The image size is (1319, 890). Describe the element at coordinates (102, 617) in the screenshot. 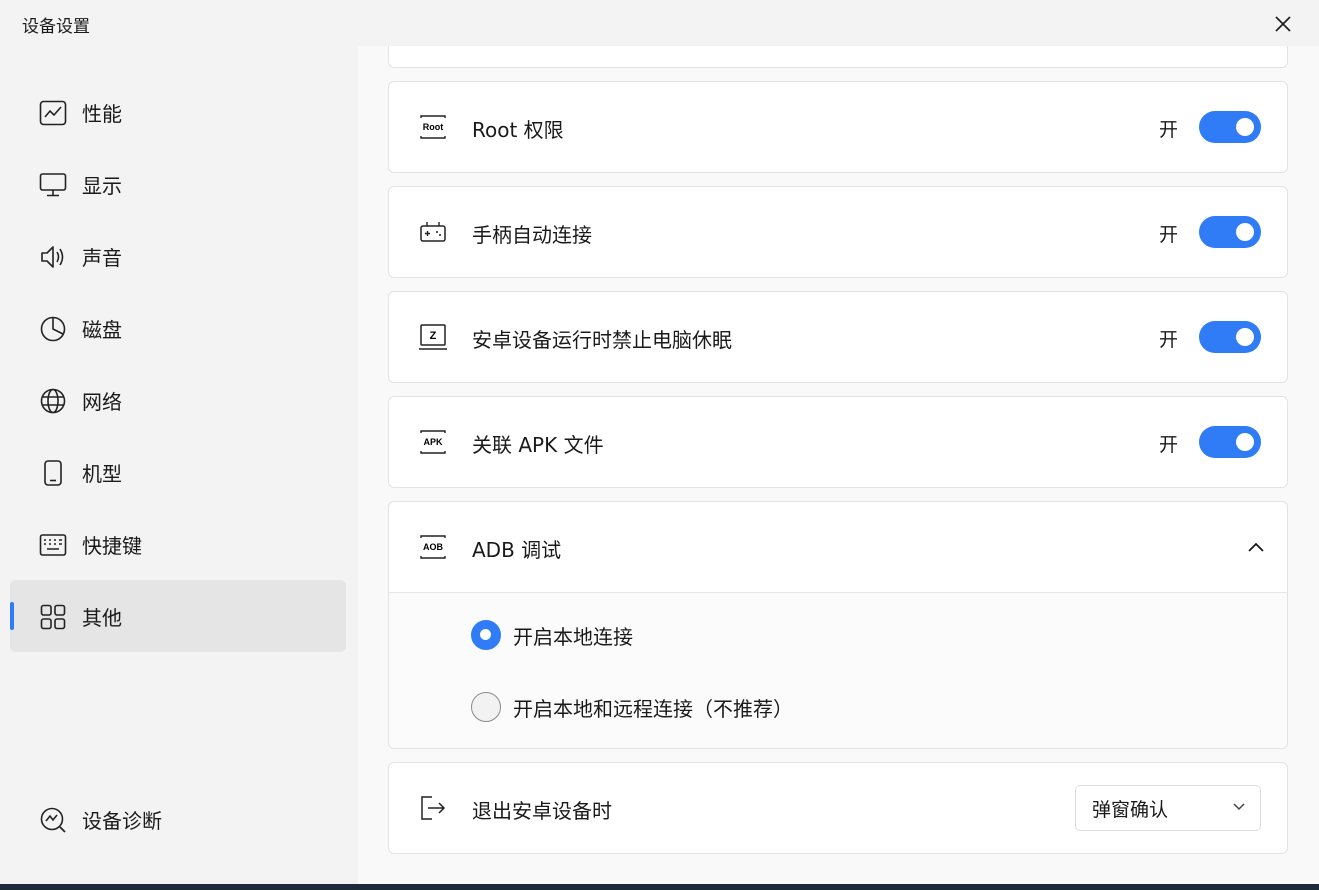

I see `sidebar-item-label: 其他` at that location.